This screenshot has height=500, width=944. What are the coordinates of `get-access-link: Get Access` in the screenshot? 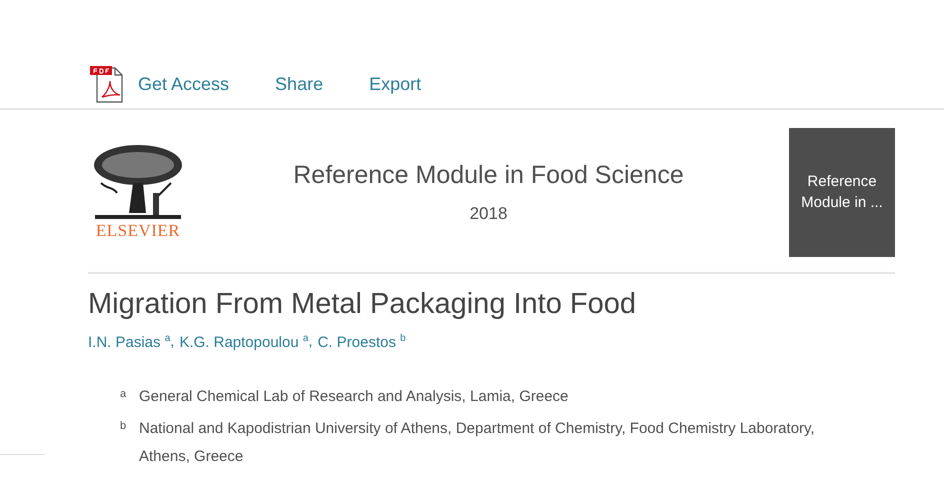 It's located at (159, 84).